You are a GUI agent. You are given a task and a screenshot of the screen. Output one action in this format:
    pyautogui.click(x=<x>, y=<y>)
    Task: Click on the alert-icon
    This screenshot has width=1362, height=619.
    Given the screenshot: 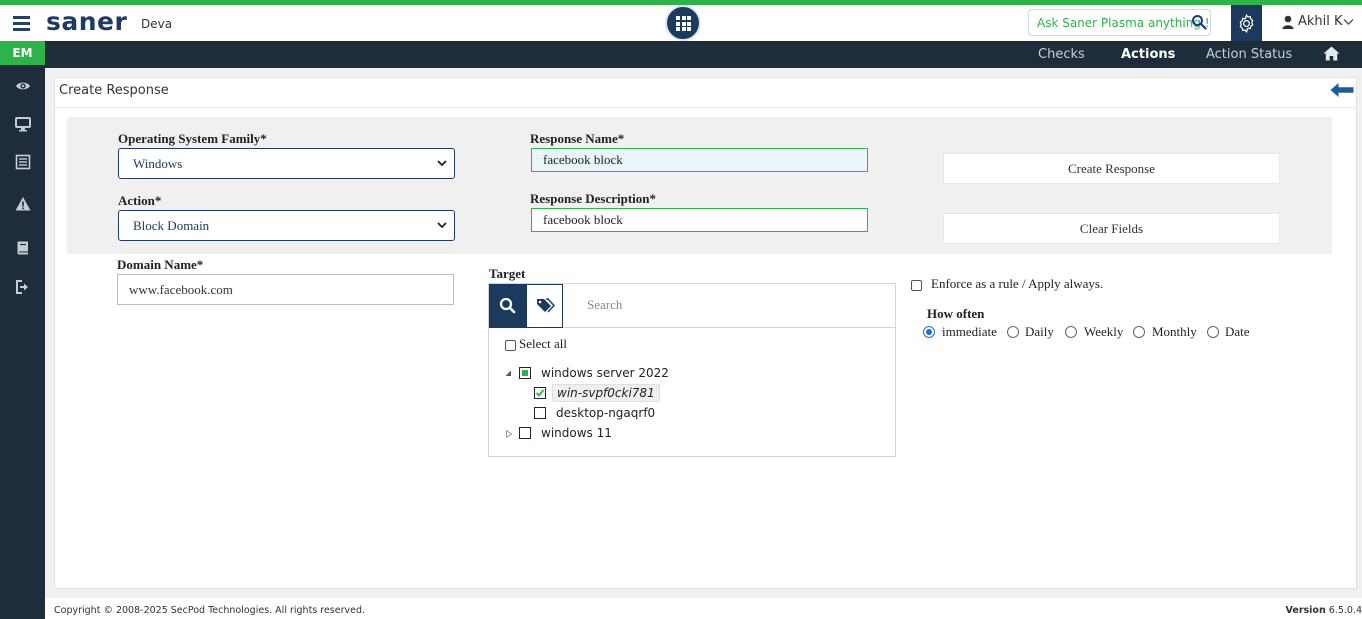 What is the action you would take?
    pyautogui.click(x=23, y=204)
    